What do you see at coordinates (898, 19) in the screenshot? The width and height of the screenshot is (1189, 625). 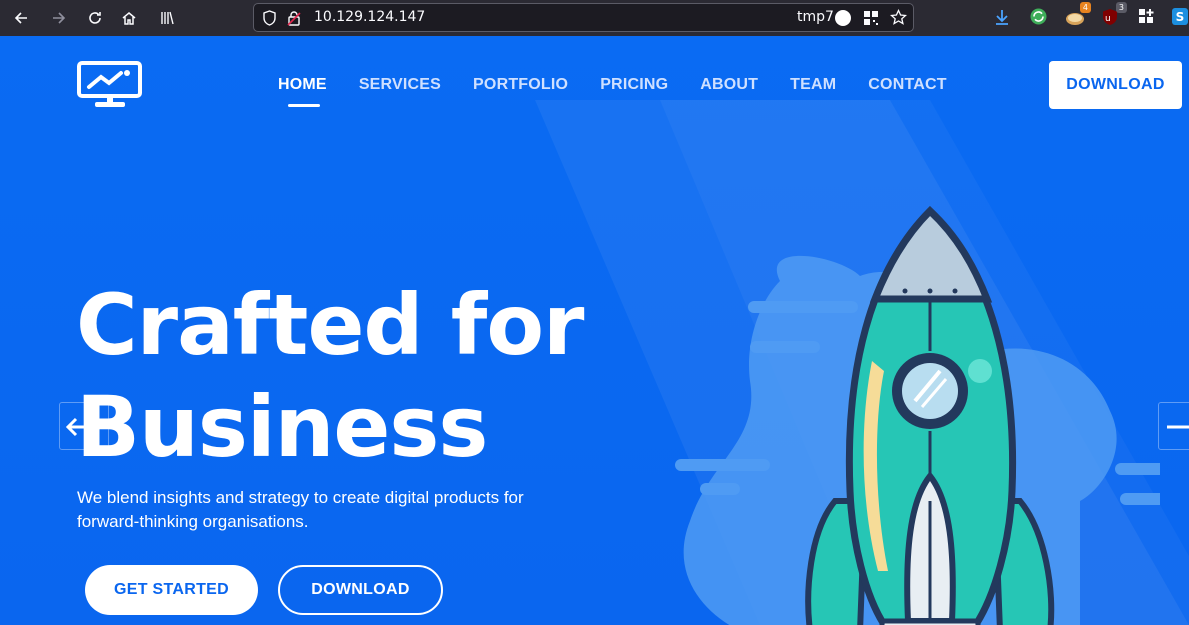 I see `bookmark-star-icon` at bounding box center [898, 19].